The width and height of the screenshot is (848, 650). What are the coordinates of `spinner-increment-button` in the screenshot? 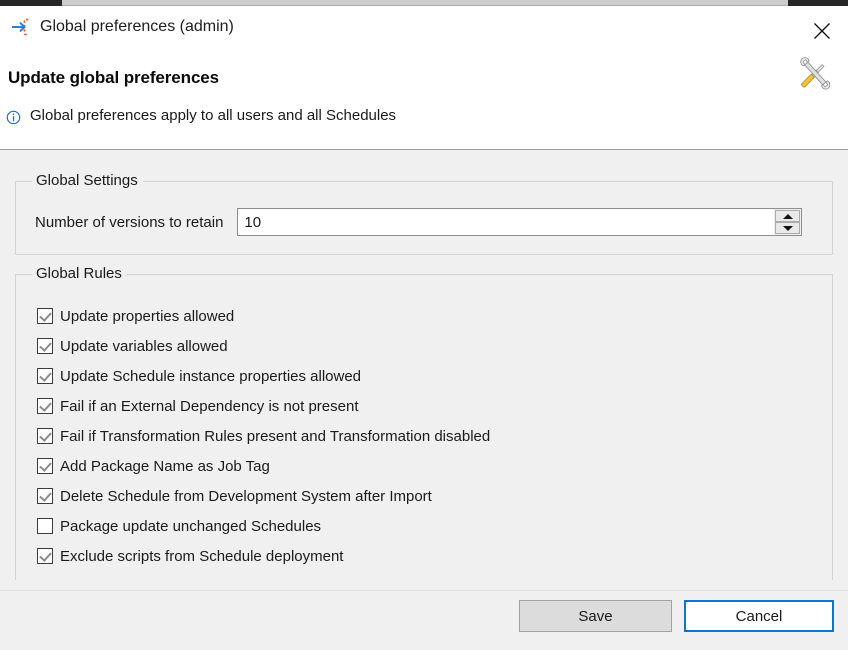 It's located at (788, 216).